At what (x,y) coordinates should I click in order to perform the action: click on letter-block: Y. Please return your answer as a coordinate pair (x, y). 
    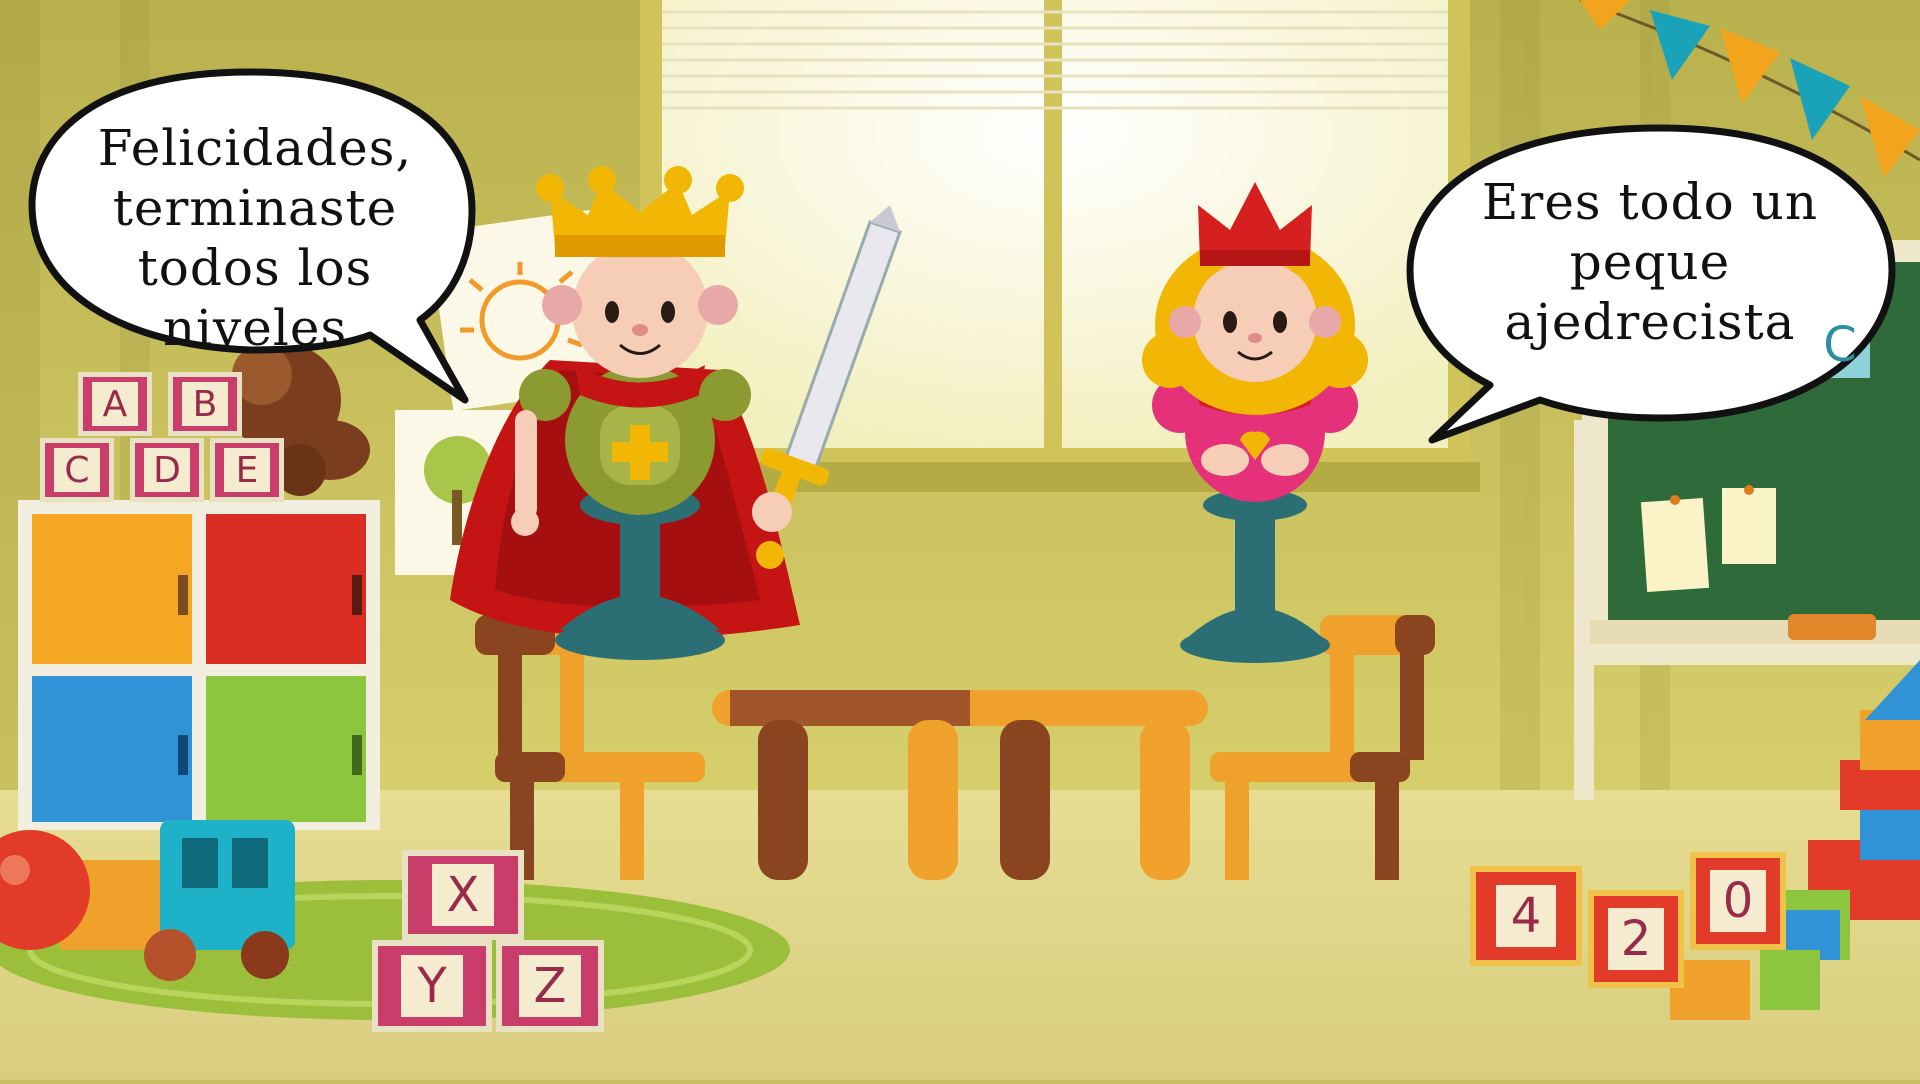
    Looking at the image, I should click on (432, 986).